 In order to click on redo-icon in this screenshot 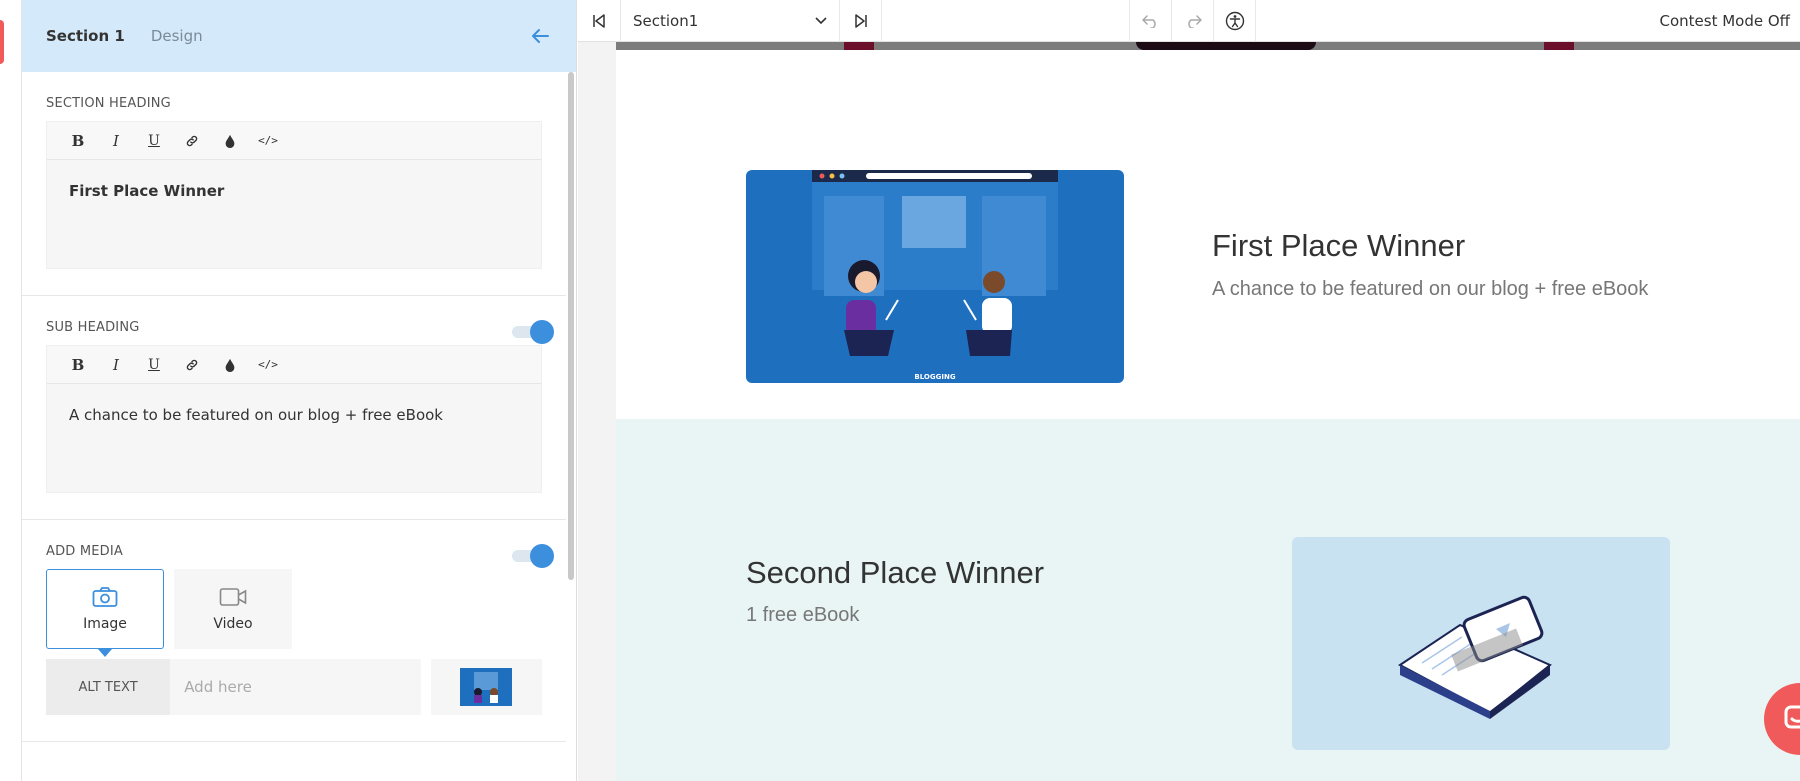, I will do `click(1194, 21)`.